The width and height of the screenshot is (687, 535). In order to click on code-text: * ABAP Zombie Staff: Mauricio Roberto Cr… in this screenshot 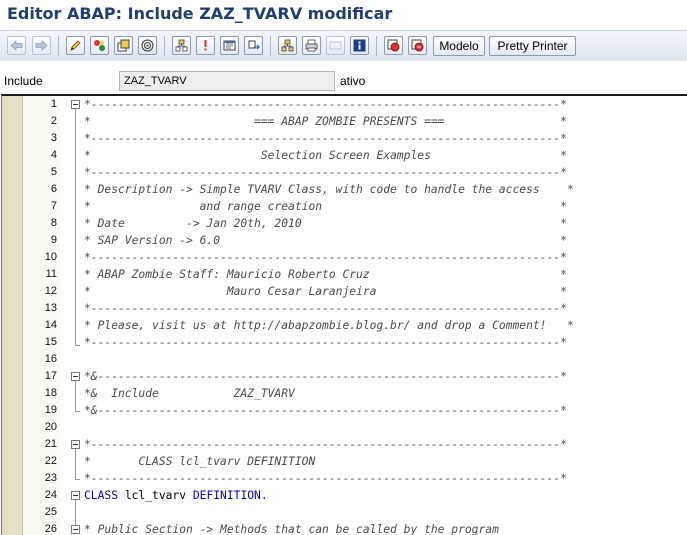, I will do `click(325, 274)`.